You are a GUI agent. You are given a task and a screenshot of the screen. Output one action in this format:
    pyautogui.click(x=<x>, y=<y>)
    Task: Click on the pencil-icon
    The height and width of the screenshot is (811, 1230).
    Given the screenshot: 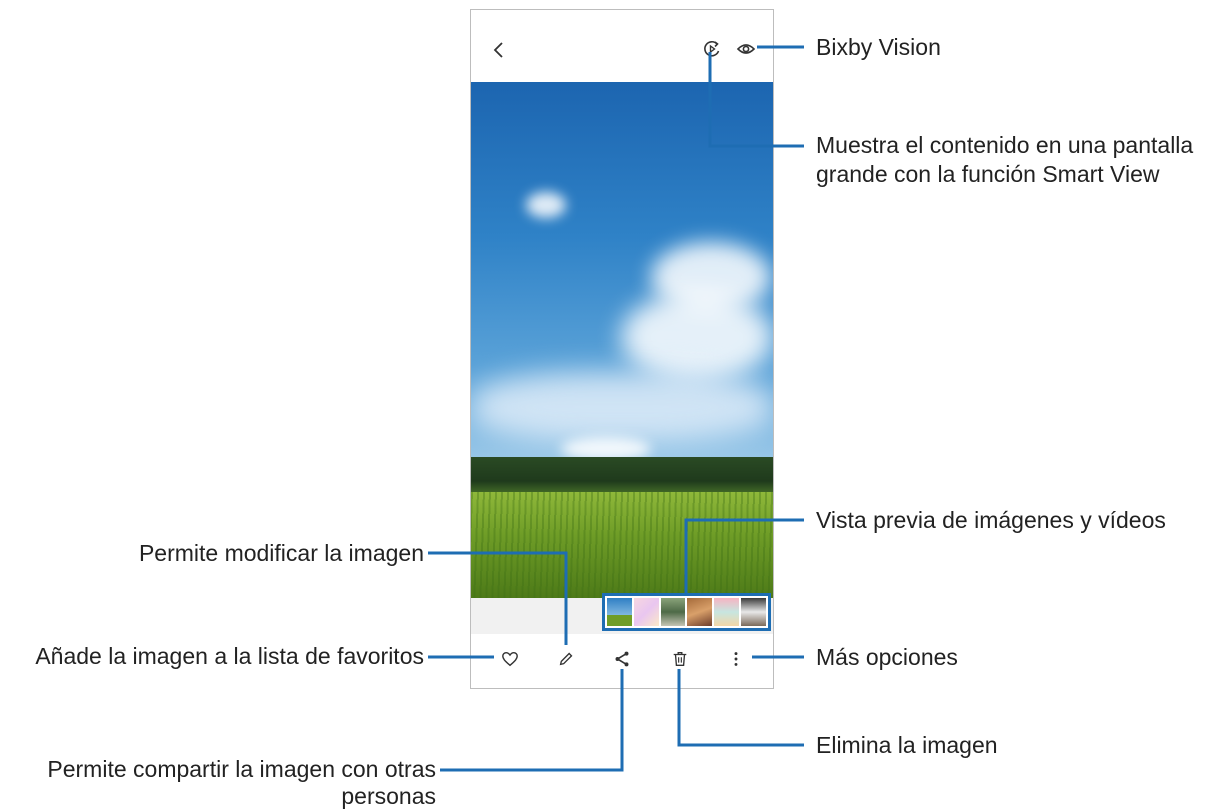 What is the action you would take?
    pyautogui.click(x=566, y=659)
    